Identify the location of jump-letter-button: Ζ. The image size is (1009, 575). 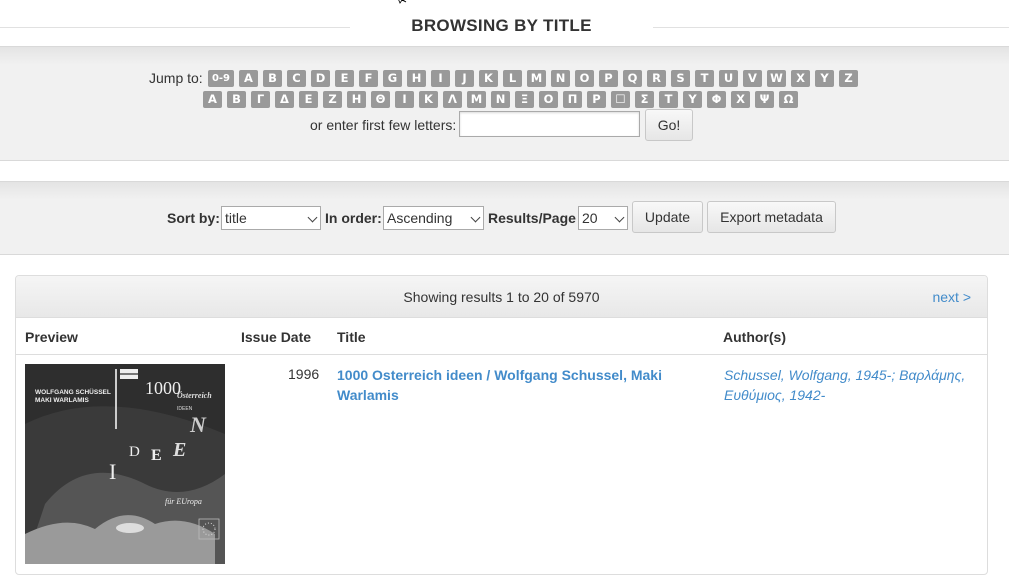
(332, 99).